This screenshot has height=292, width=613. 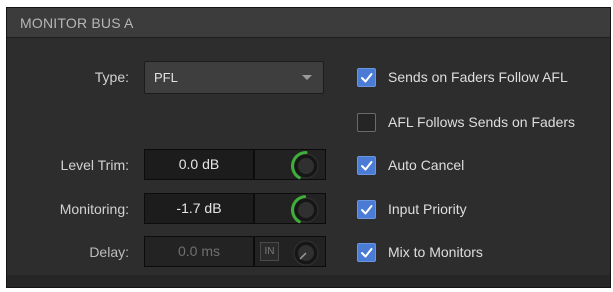 What do you see at coordinates (307, 77) in the screenshot?
I see `chevron-down-icon` at bounding box center [307, 77].